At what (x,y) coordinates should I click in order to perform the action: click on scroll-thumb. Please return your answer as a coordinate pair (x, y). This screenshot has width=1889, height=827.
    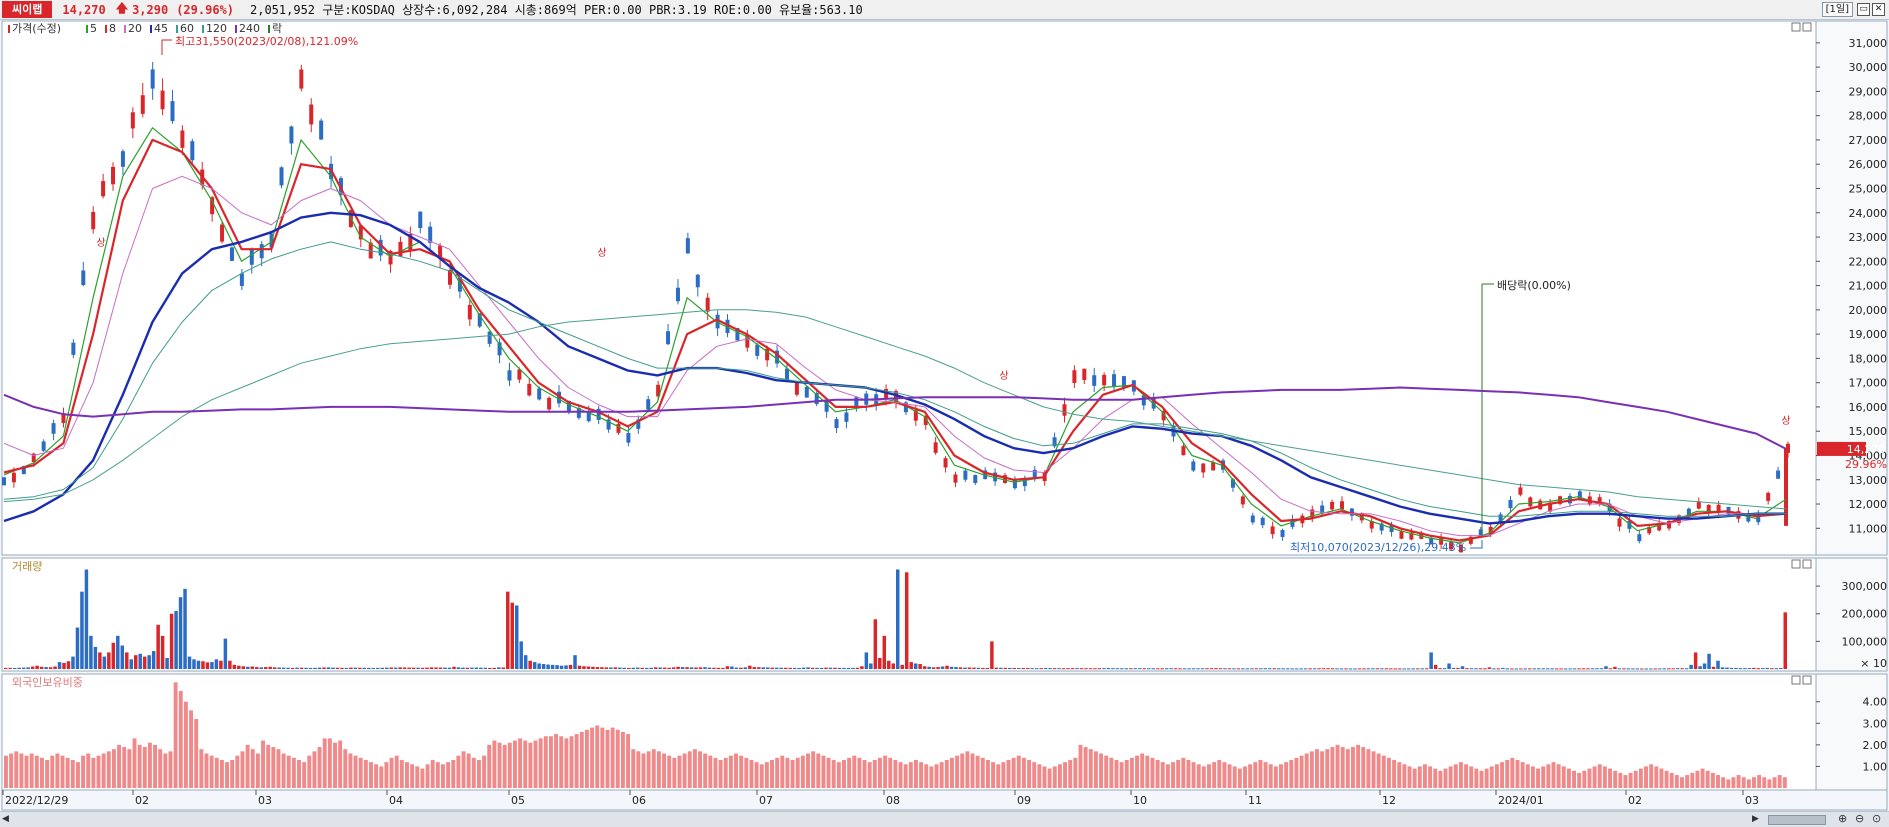
    Looking at the image, I should click on (1797, 820).